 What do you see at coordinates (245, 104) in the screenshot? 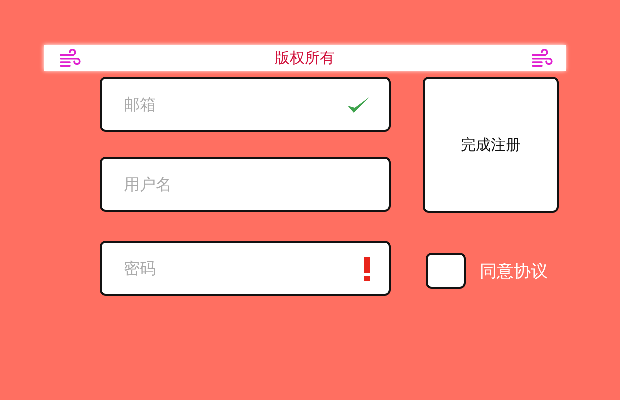
I see `input-field: 邮箱` at bounding box center [245, 104].